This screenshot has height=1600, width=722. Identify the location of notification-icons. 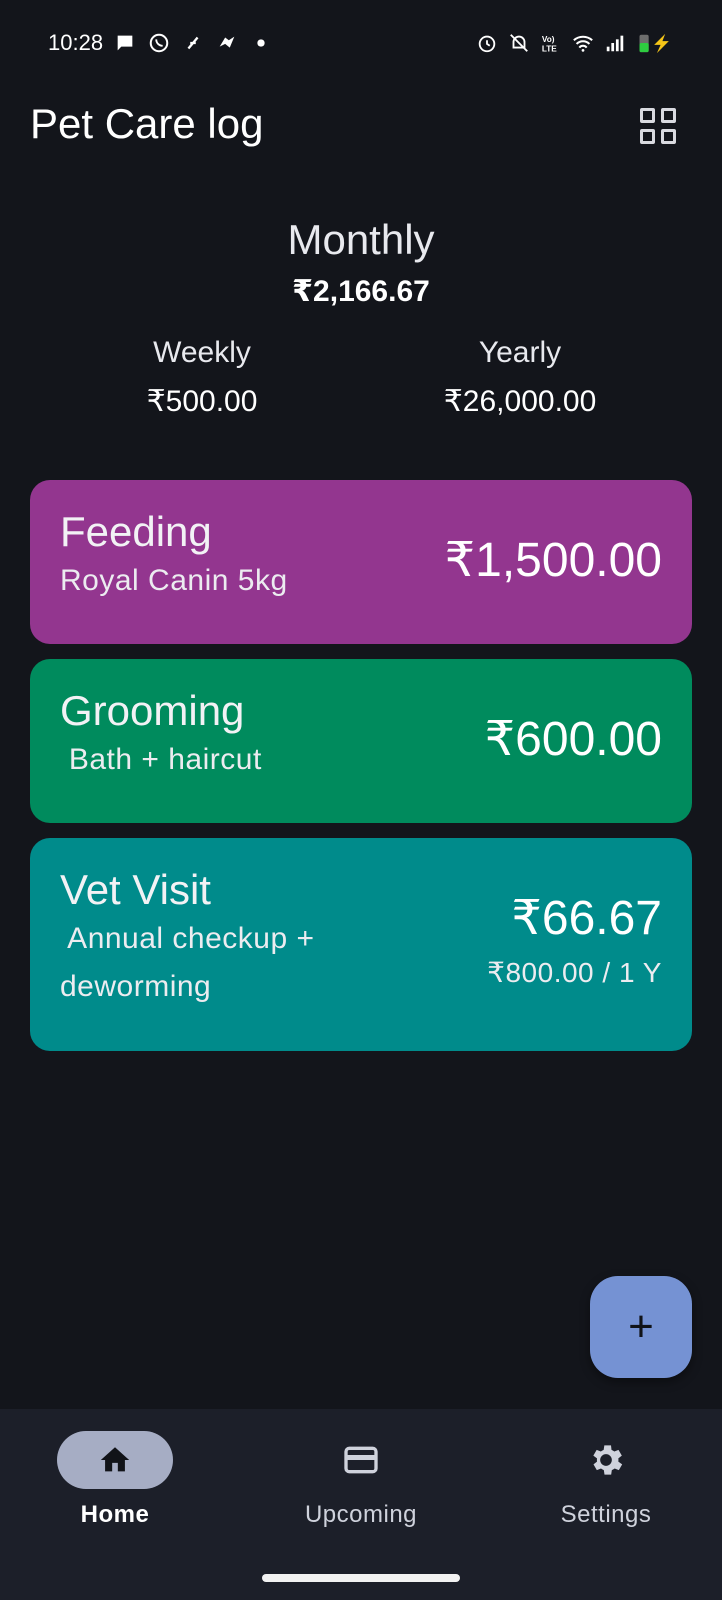
(193, 43).